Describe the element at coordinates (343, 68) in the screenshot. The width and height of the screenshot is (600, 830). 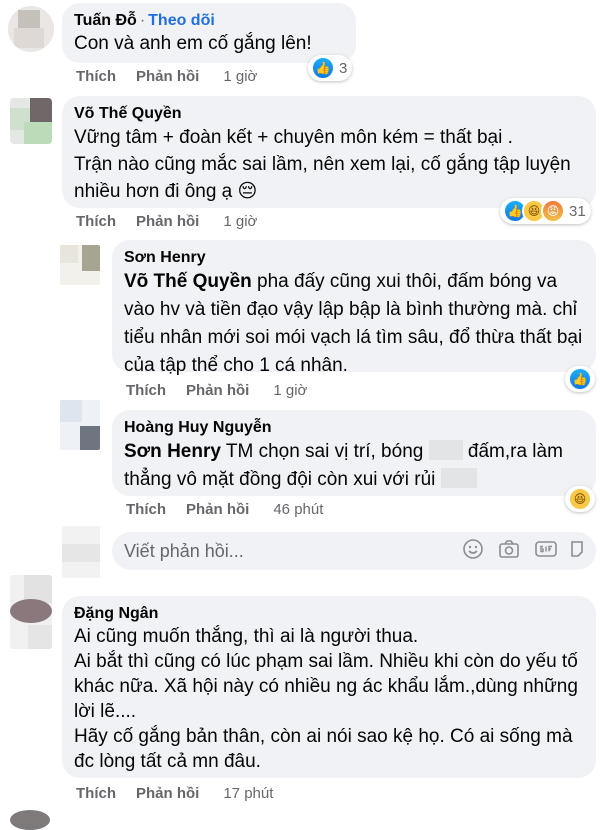
I see `reaction-count: 3` at that location.